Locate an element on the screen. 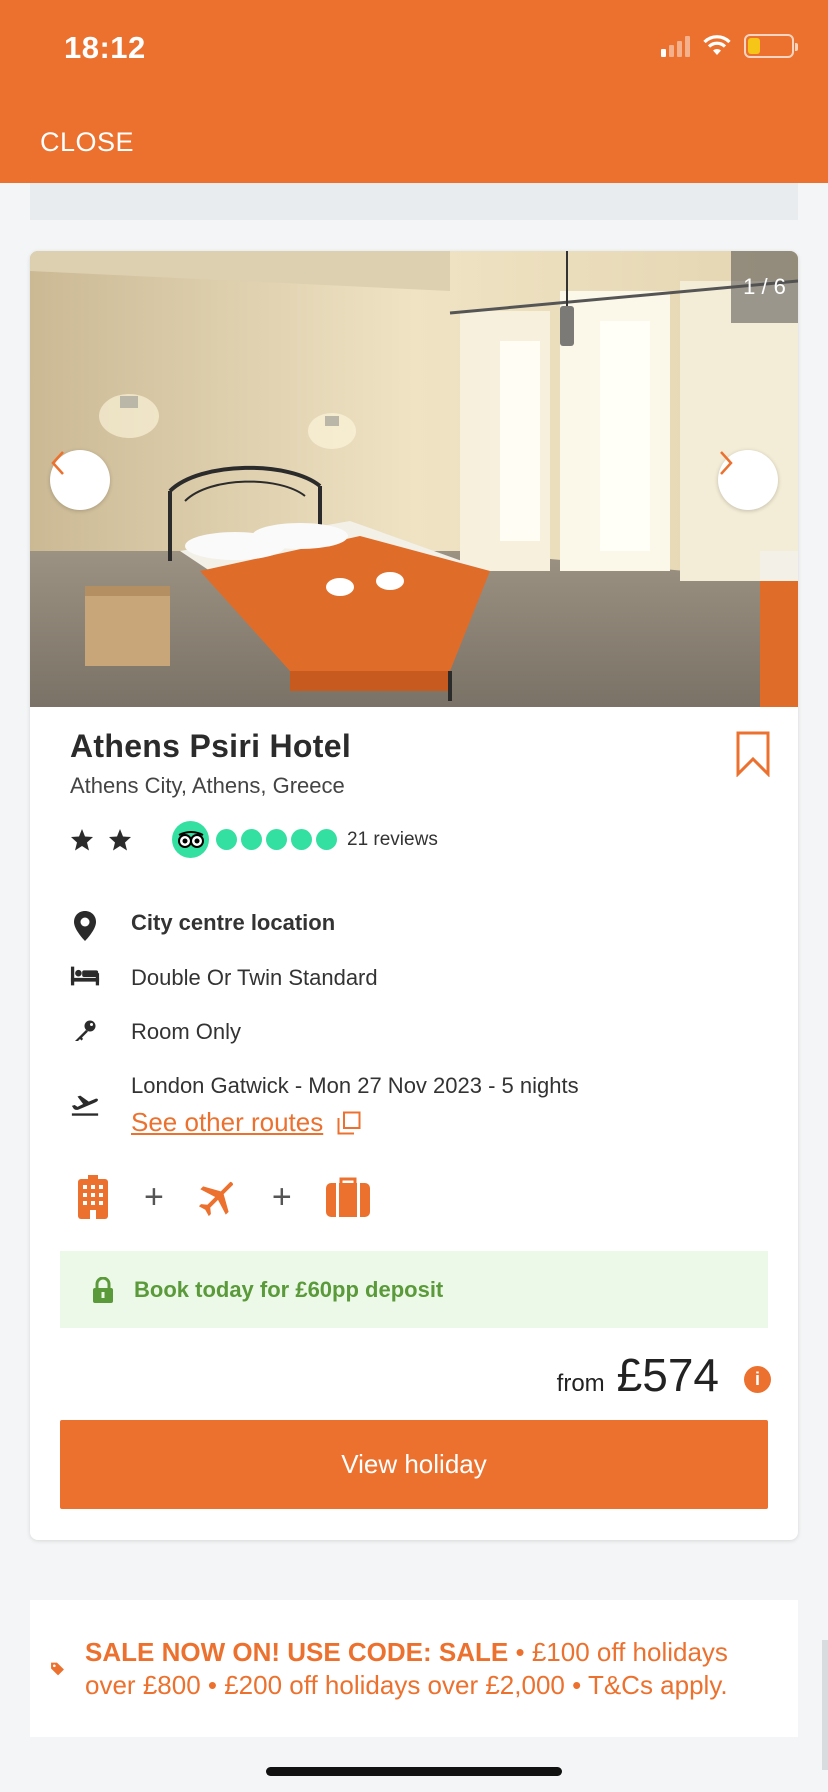 This screenshot has height=1792, width=828. next-card-edge is located at coordinates (825, 1705).